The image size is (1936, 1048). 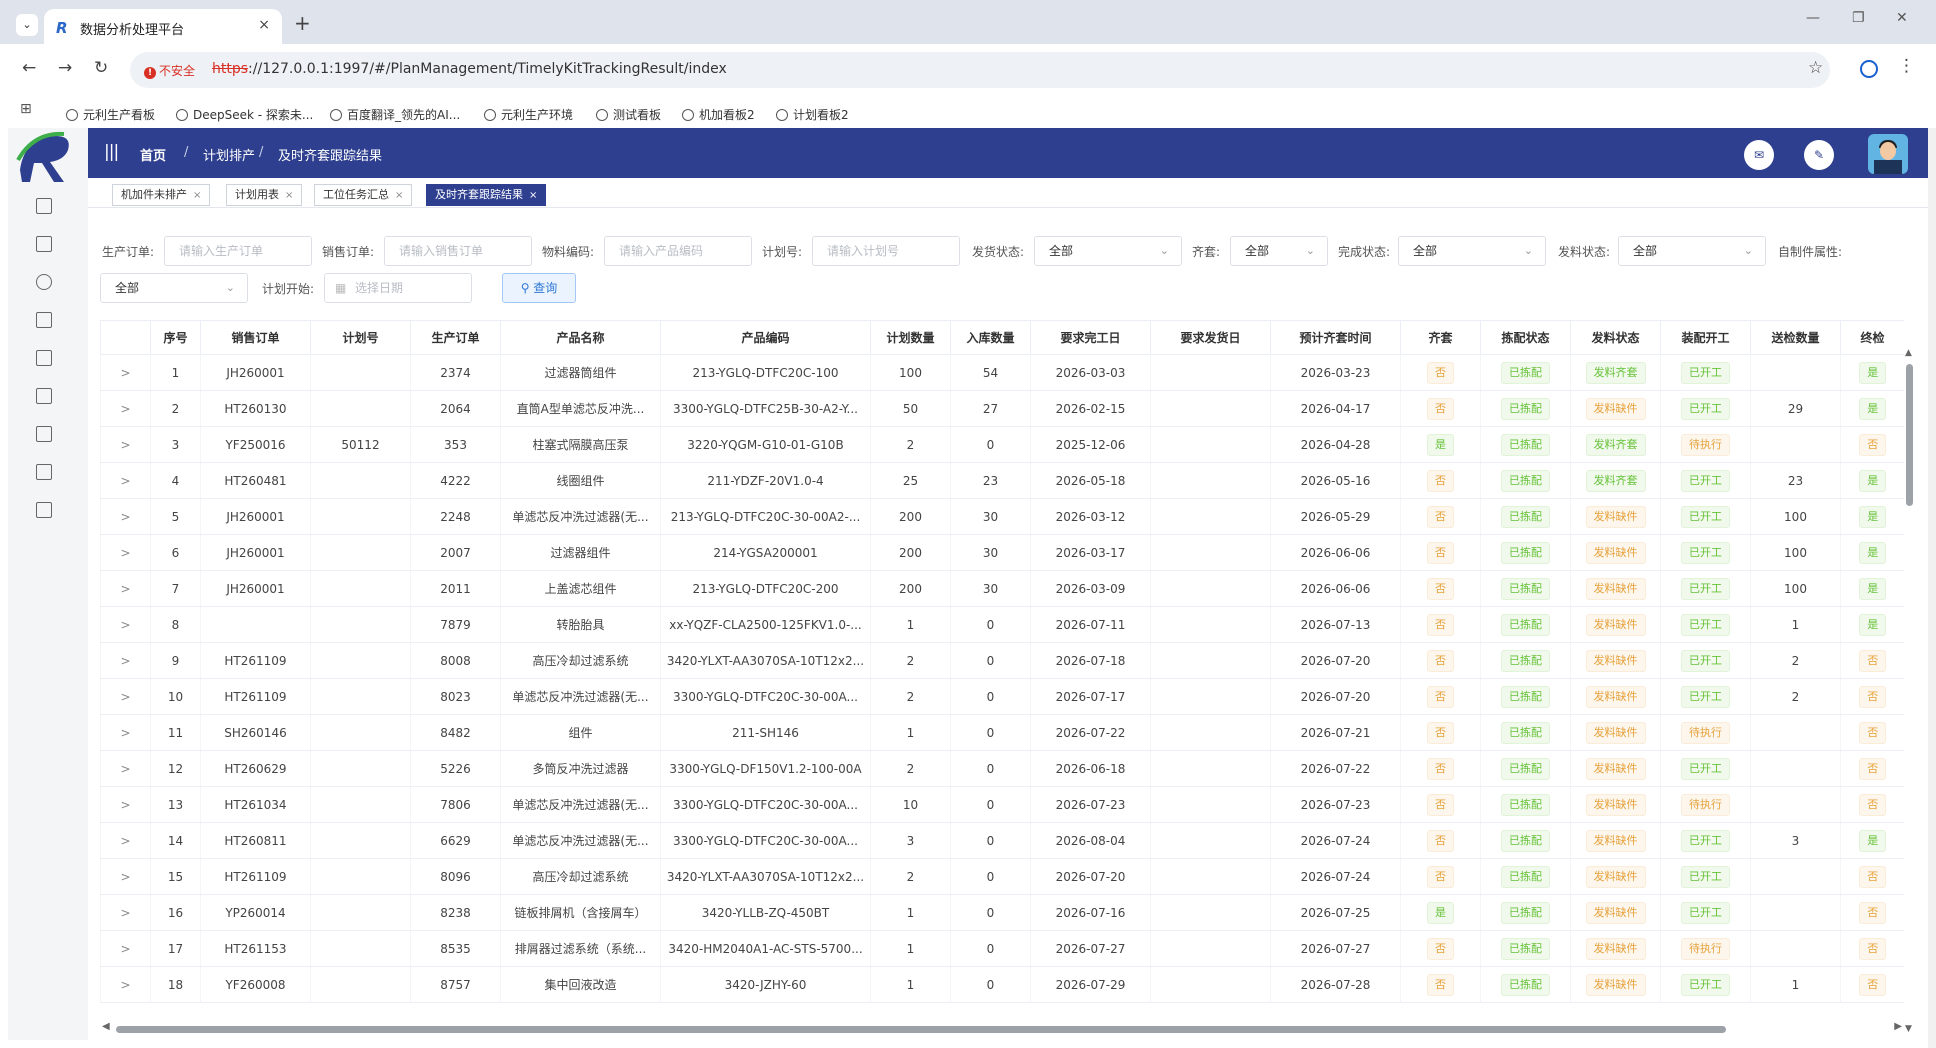 What do you see at coordinates (111, 152) in the screenshot?
I see `menu-toggle-icon: |||` at bounding box center [111, 152].